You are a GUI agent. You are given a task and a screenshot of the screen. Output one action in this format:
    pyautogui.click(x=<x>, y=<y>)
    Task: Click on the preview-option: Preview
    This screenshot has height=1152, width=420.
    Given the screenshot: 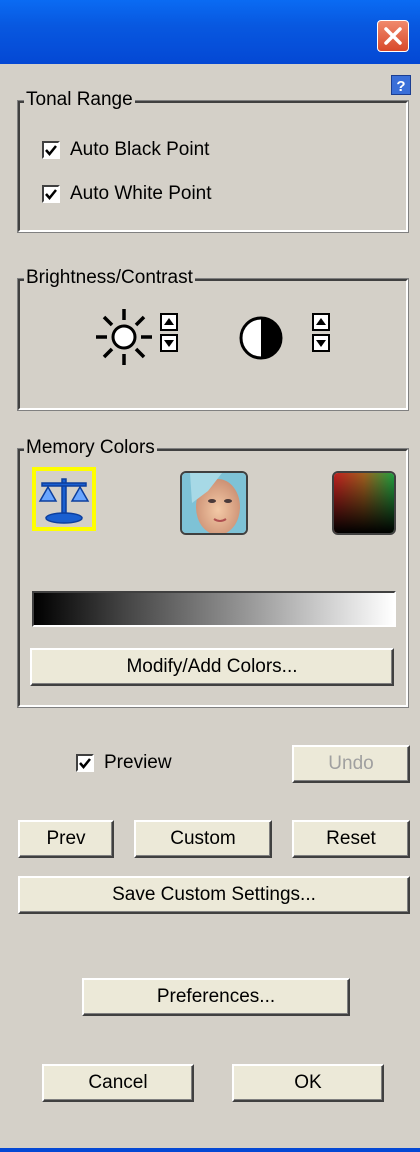 What is the action you would take?
    pyautogui.click(x=124, y=763)
    